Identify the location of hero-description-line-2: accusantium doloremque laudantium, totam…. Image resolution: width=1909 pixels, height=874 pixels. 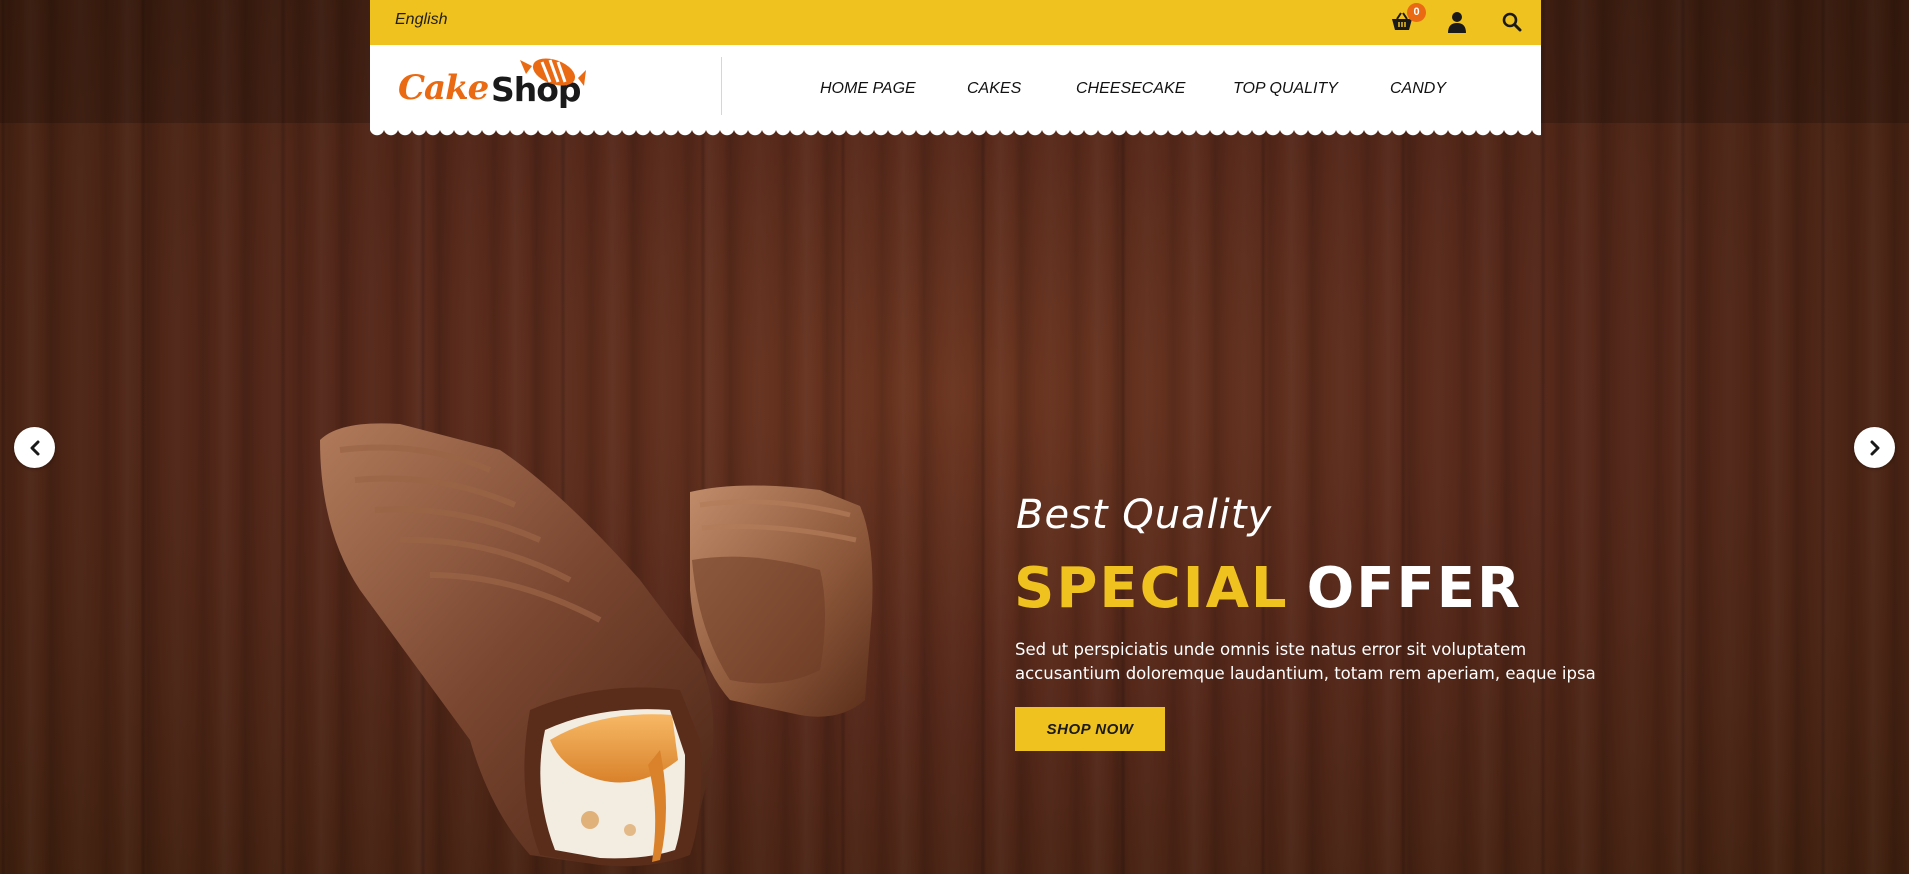
(1305, 673).